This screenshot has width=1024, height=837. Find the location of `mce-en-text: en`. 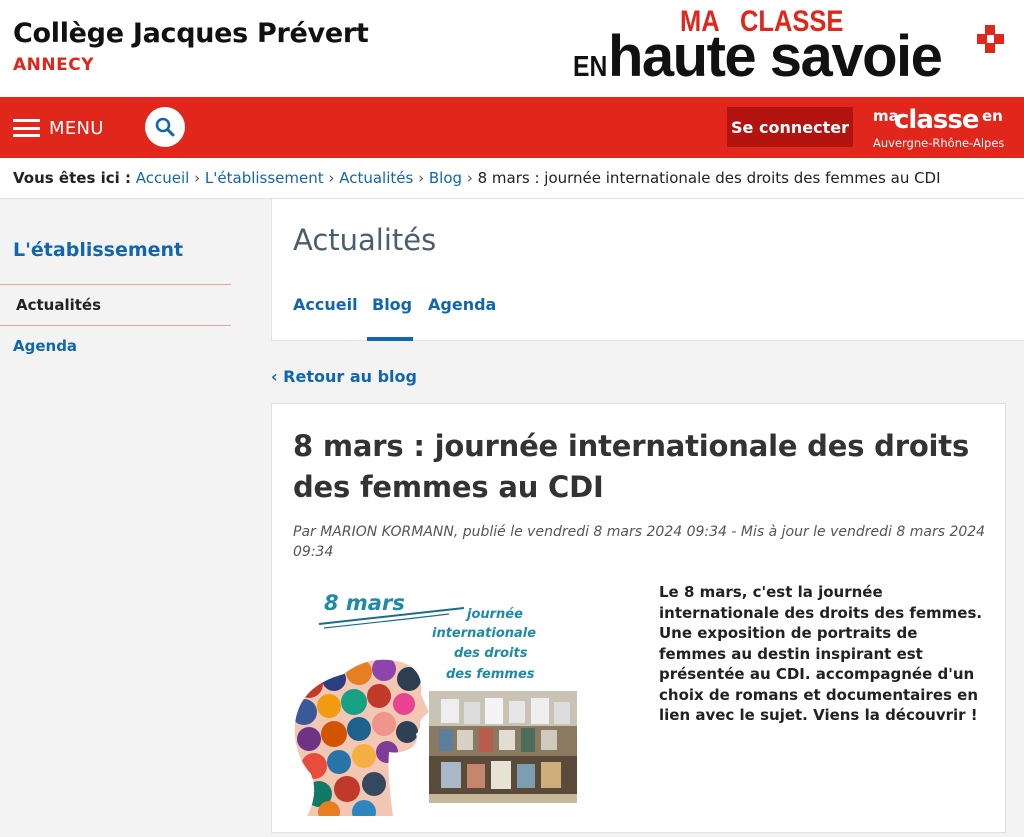

mce-en-text: en is located at coordinates (992, 116).